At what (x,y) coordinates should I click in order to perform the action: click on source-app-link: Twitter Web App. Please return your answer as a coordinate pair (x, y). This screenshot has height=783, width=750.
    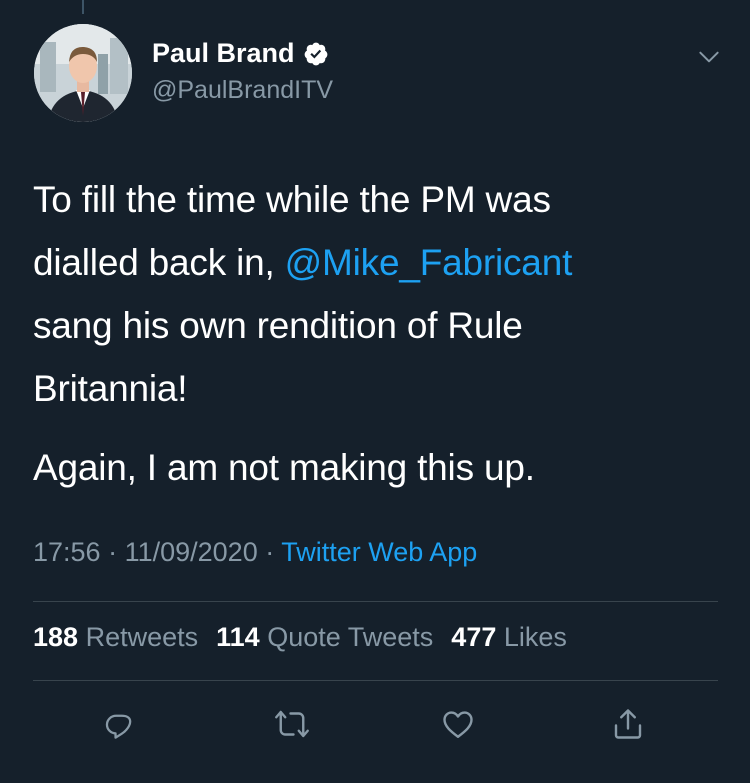
    Looking at the image, I should click on (379, 552).